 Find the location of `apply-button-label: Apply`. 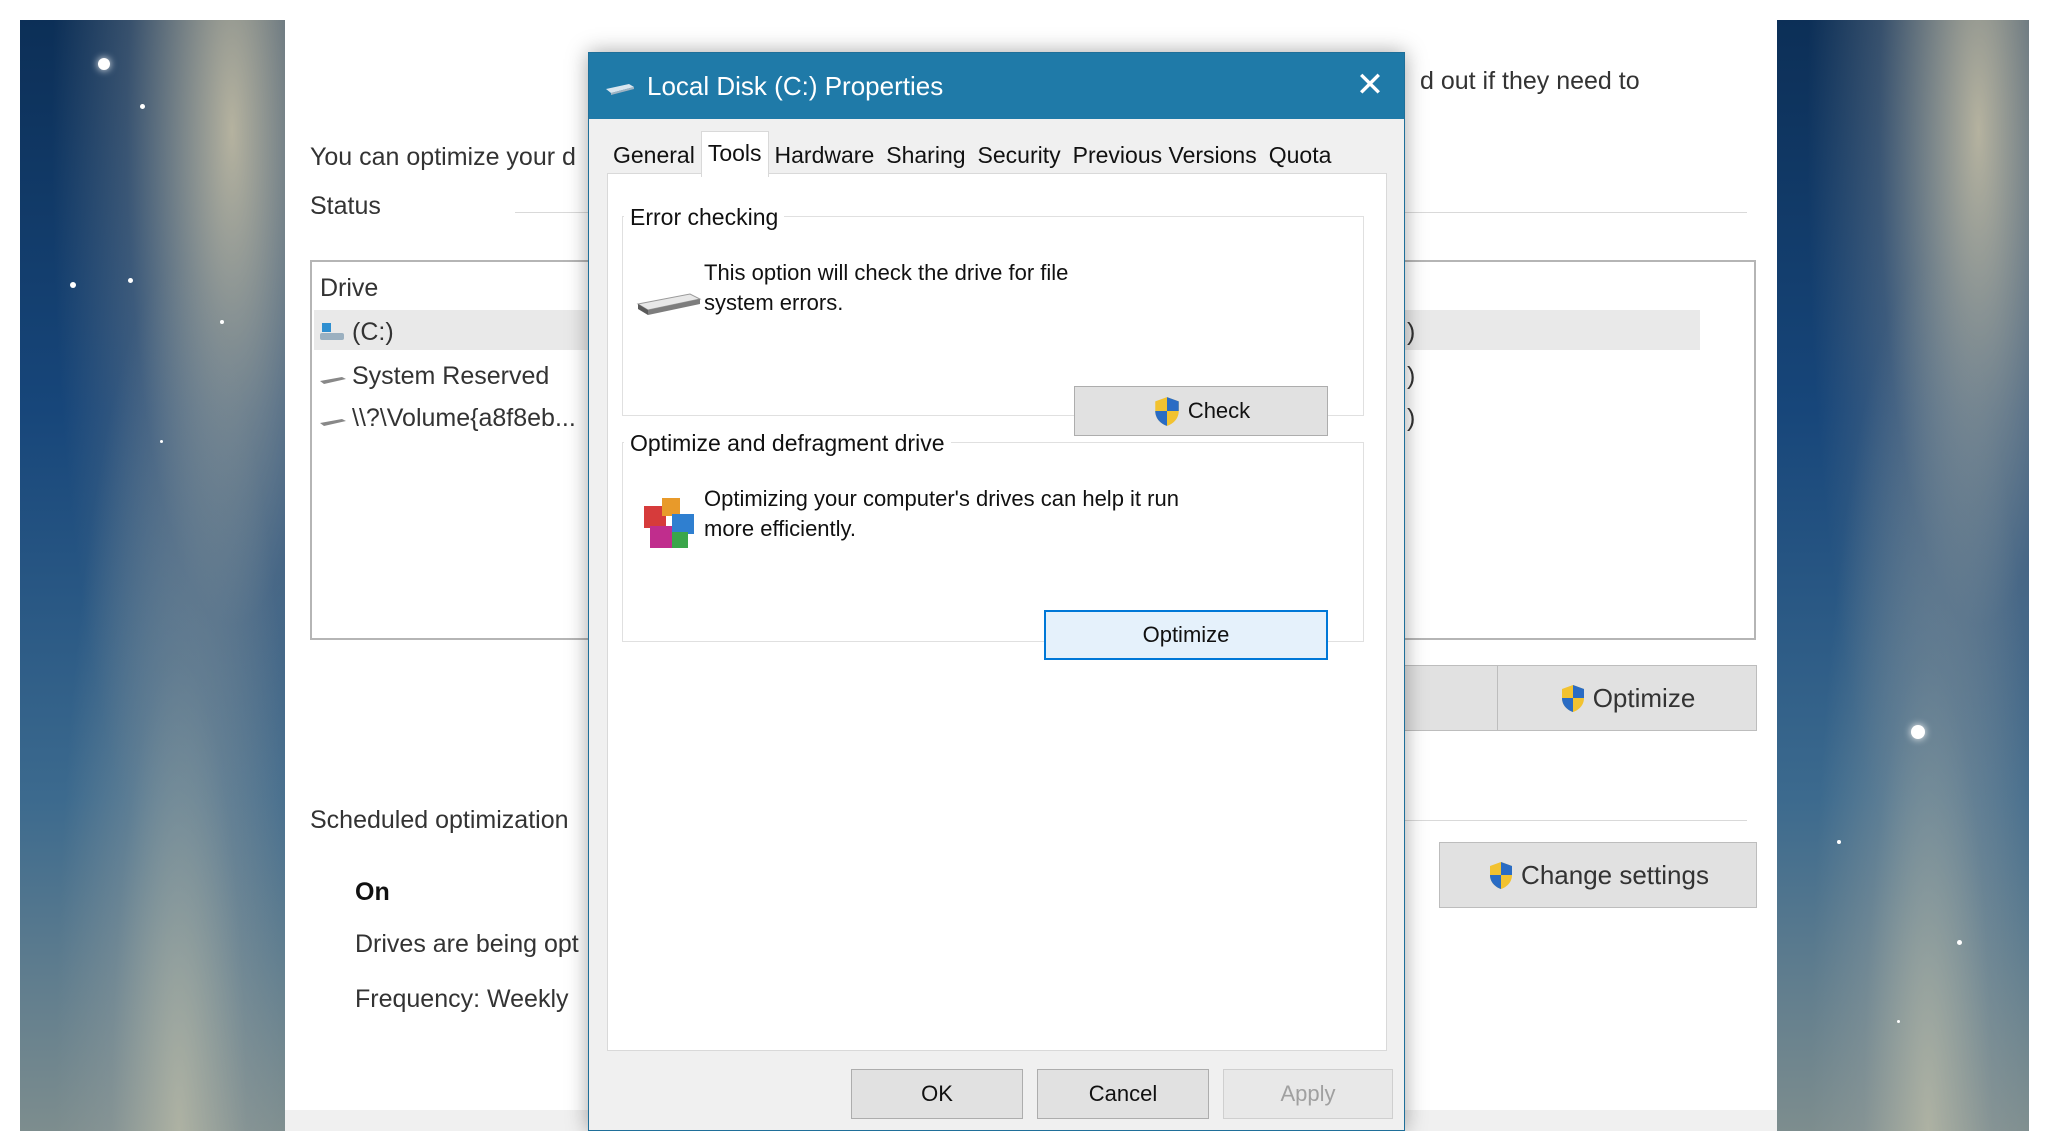

apply-button-label: Apply is located at coordinates (1308, 1093).